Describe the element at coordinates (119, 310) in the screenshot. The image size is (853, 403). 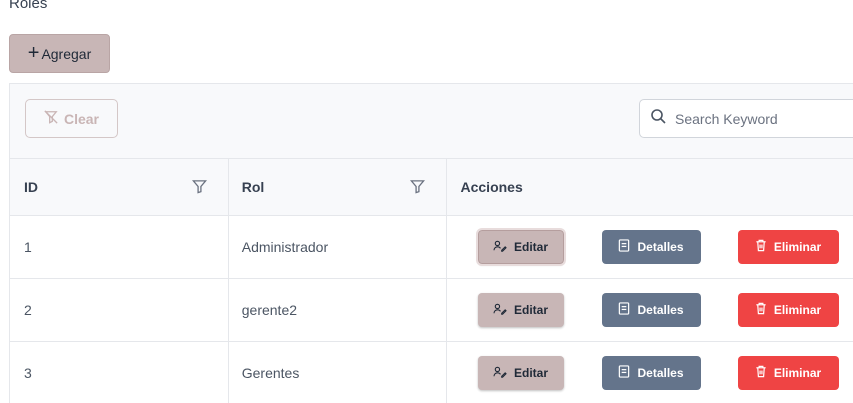
I see `cell-id: 2` at that location.